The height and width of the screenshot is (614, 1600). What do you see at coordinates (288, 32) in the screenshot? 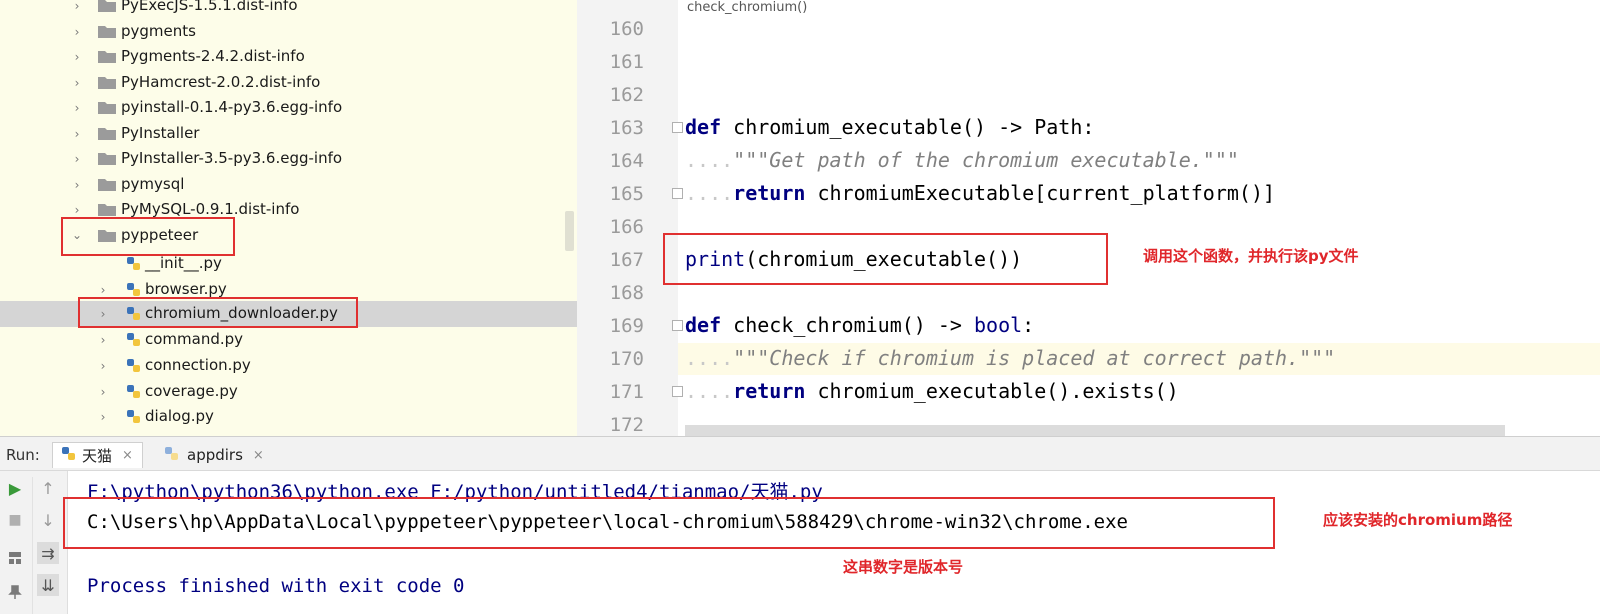
I see `tree-item-folder: › pygments` at bounding box center [288, 32].